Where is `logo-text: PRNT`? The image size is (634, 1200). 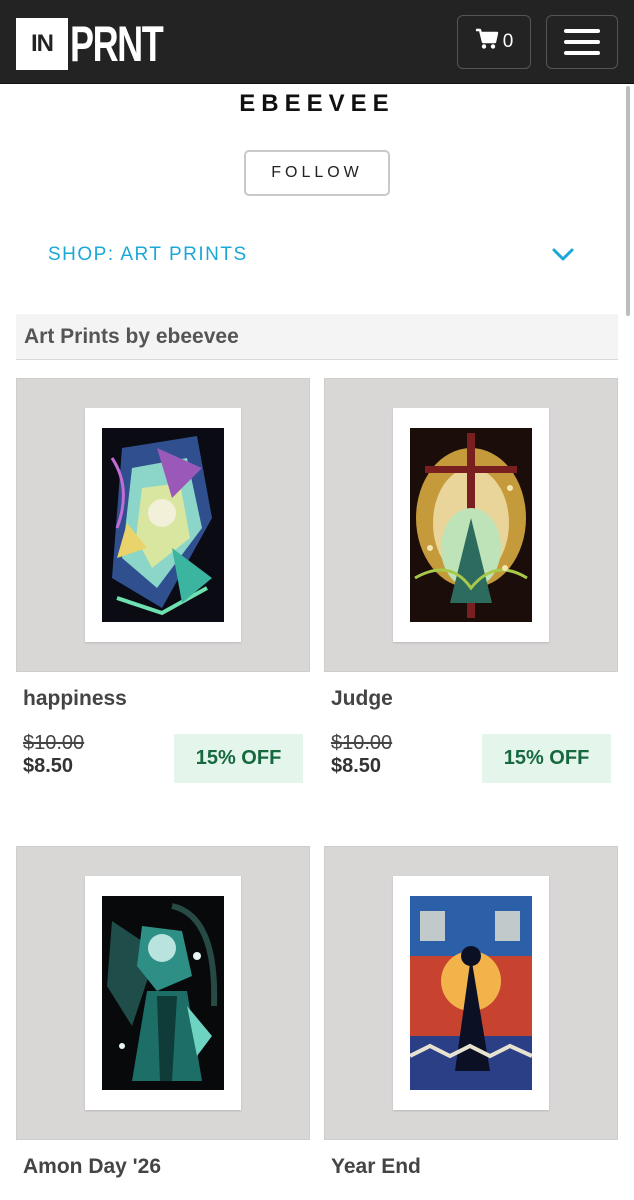 logo-text: PRNT is located at coordinates (117, 44).